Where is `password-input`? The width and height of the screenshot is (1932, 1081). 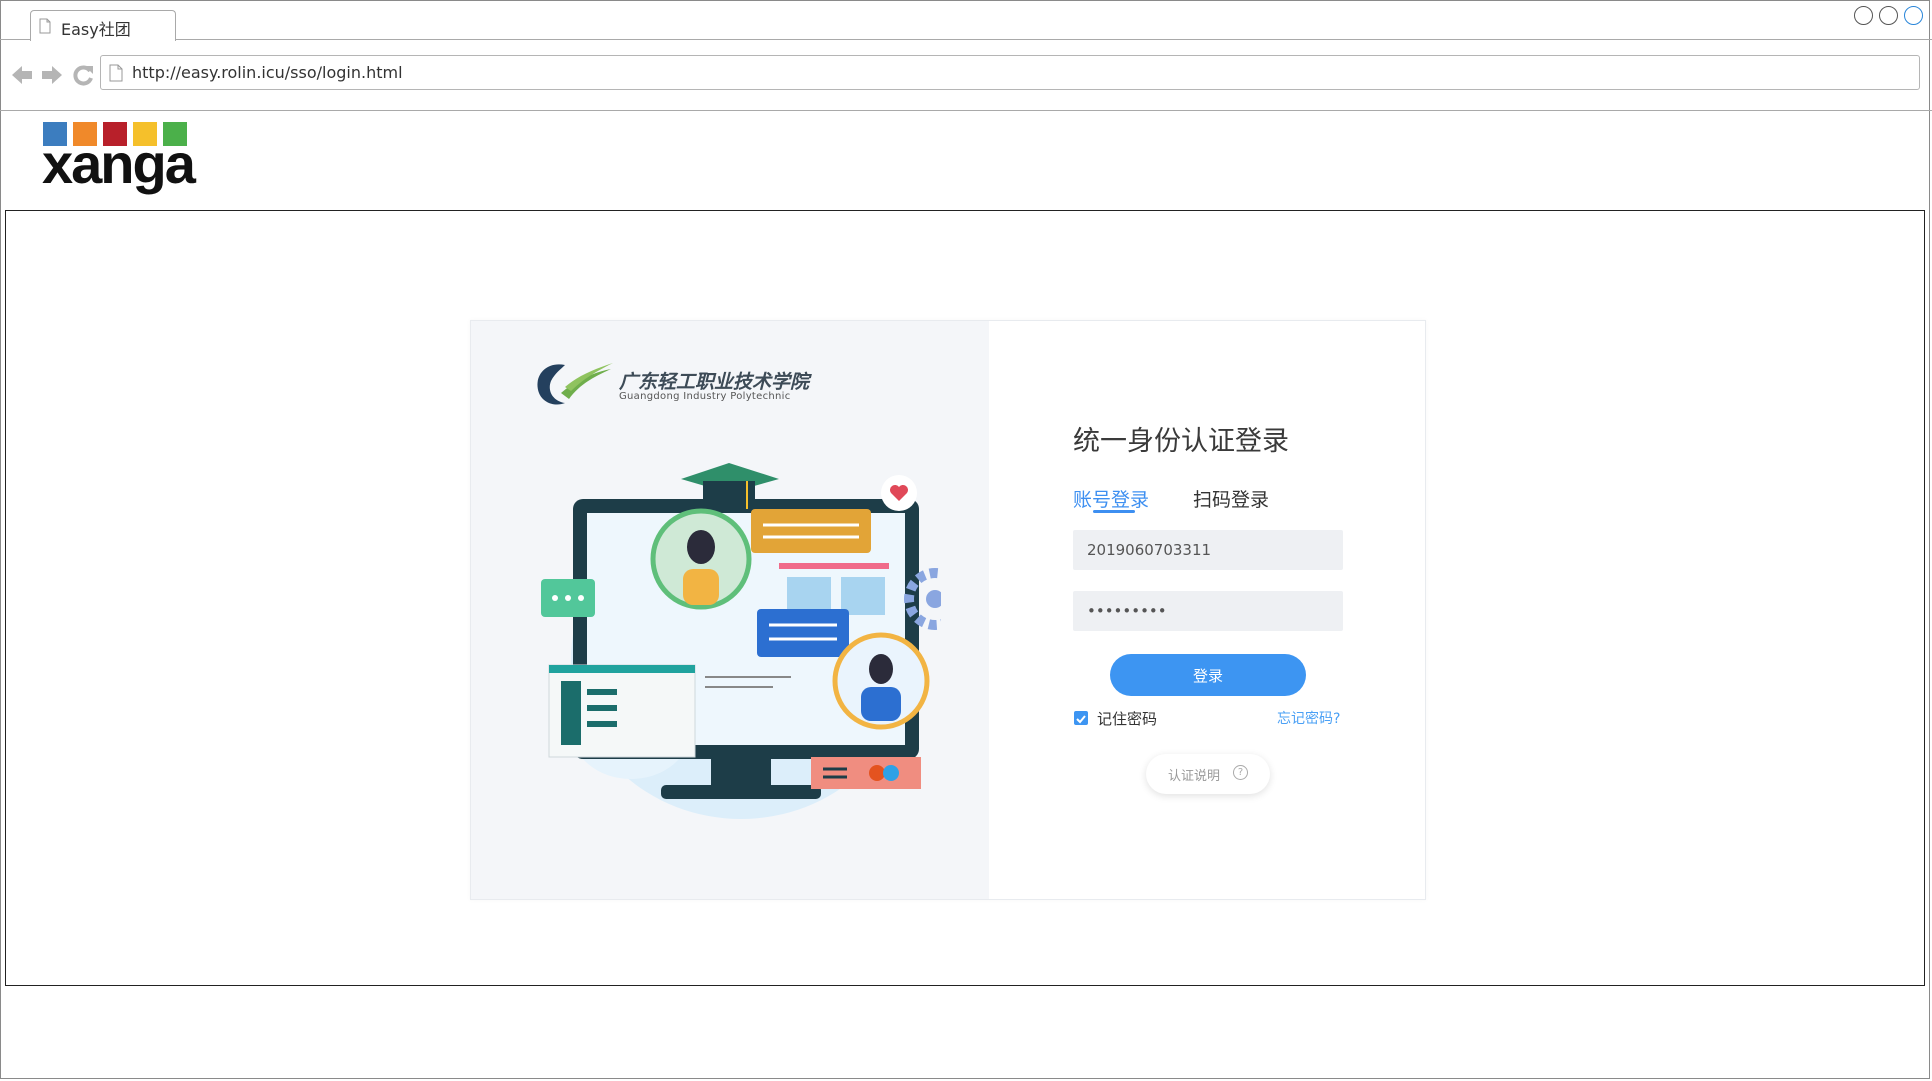 password-input is located at coordinates (1208, 611).